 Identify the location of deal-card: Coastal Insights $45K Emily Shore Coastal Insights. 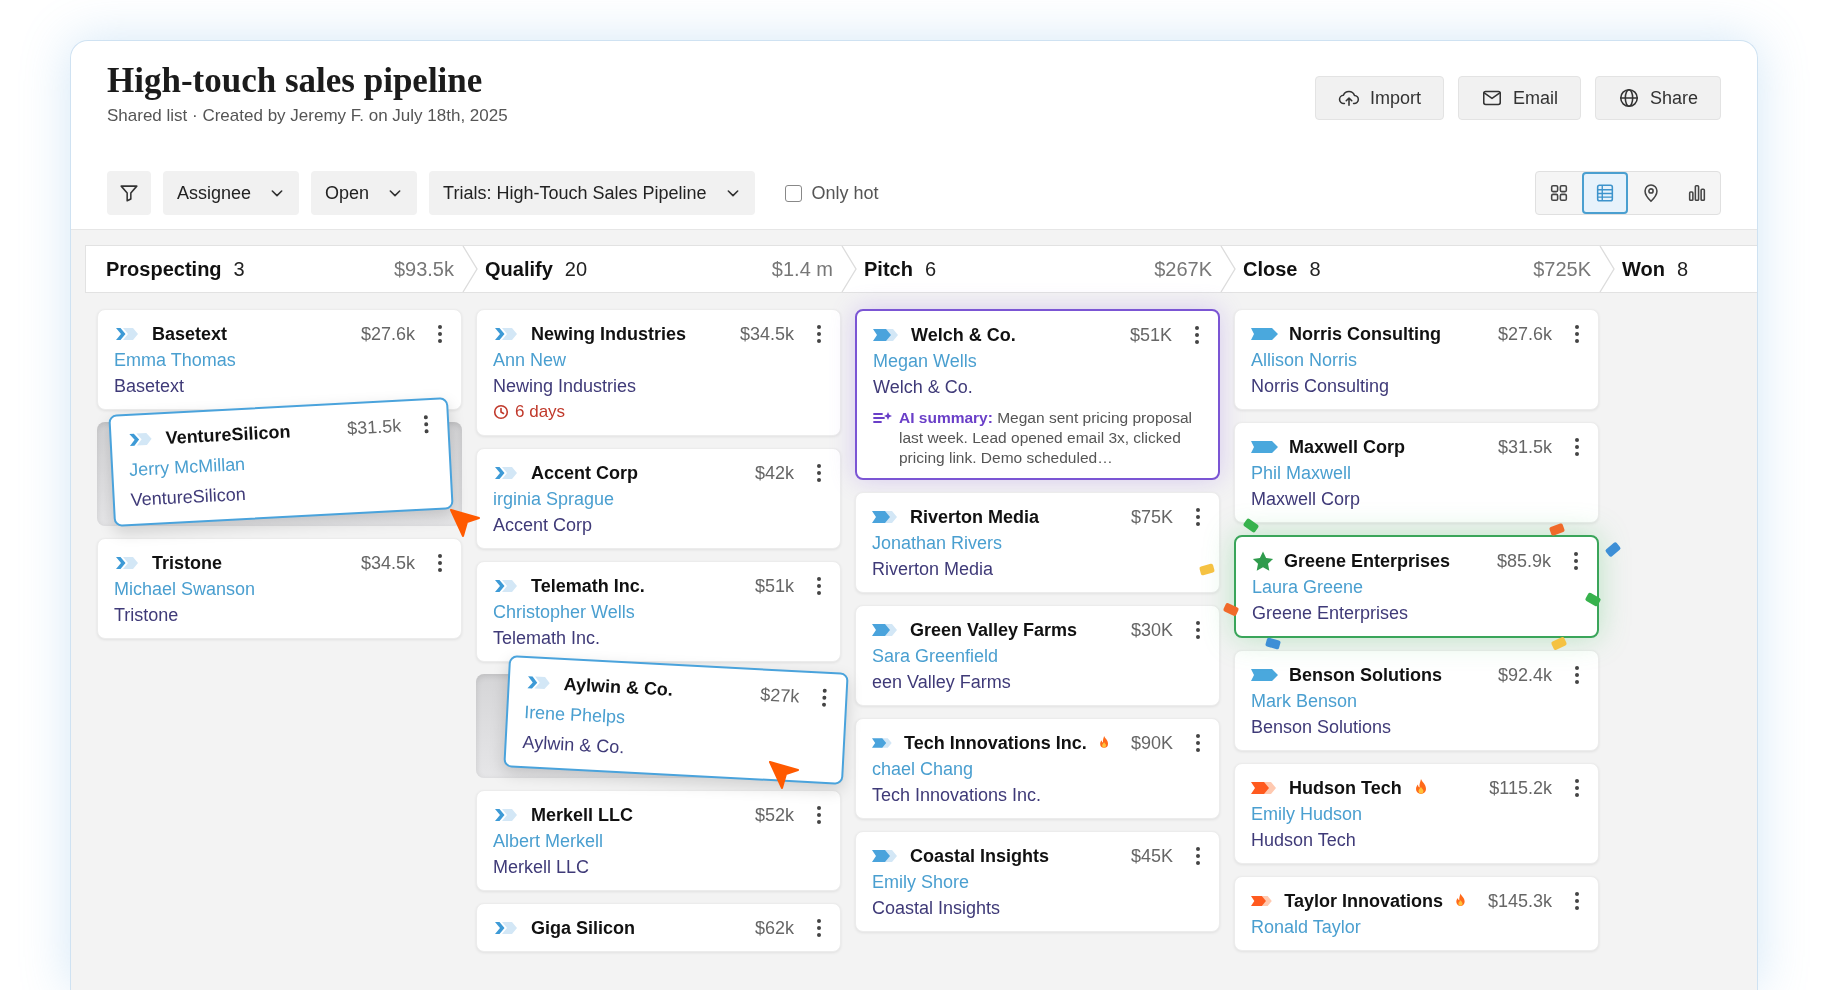
(1037, 881).